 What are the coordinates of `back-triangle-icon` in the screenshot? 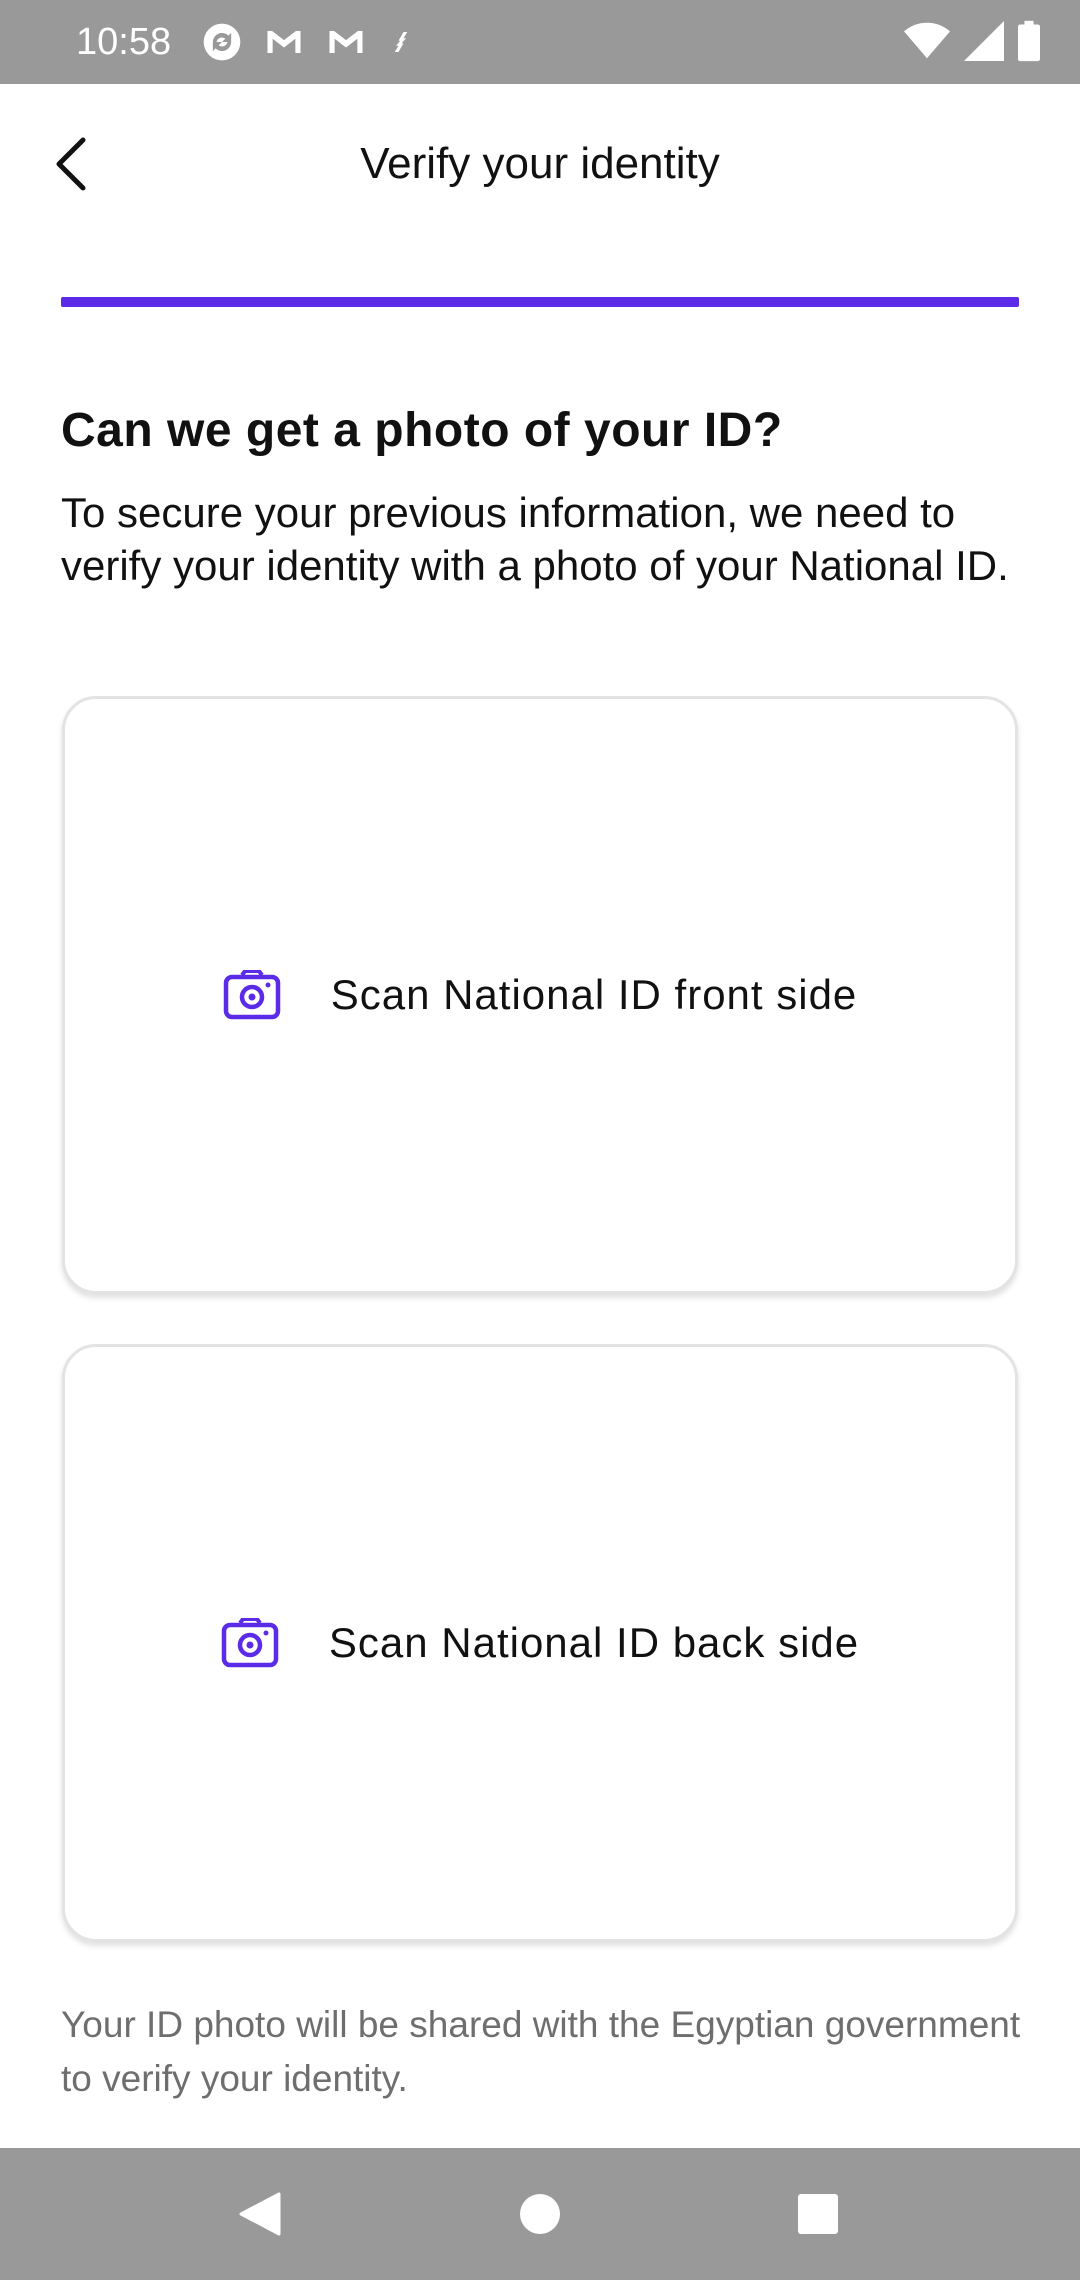 It's located at (260, 2214).